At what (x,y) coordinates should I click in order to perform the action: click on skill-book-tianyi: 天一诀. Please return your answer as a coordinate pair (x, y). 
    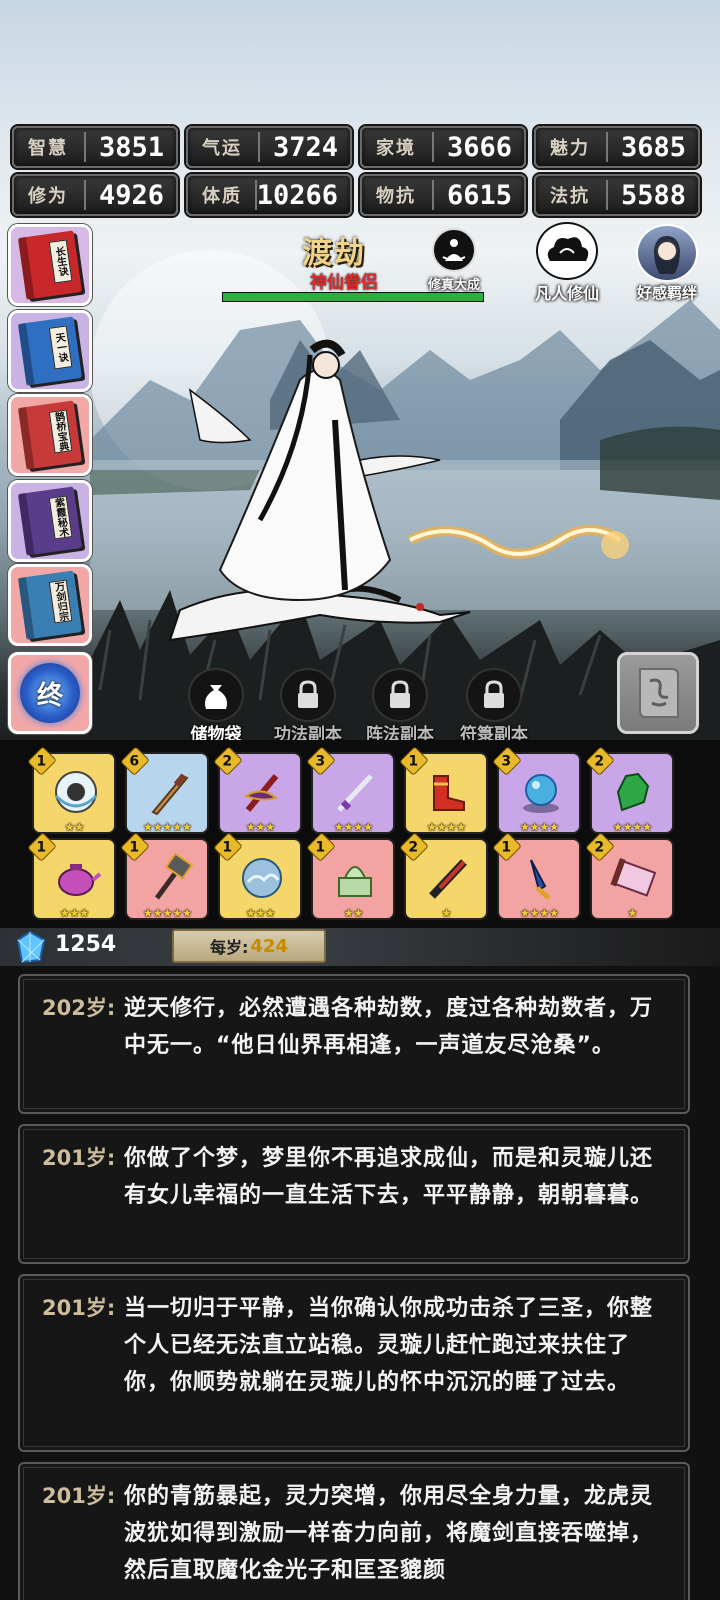
    Looking at the image, I should click on (50, 351).